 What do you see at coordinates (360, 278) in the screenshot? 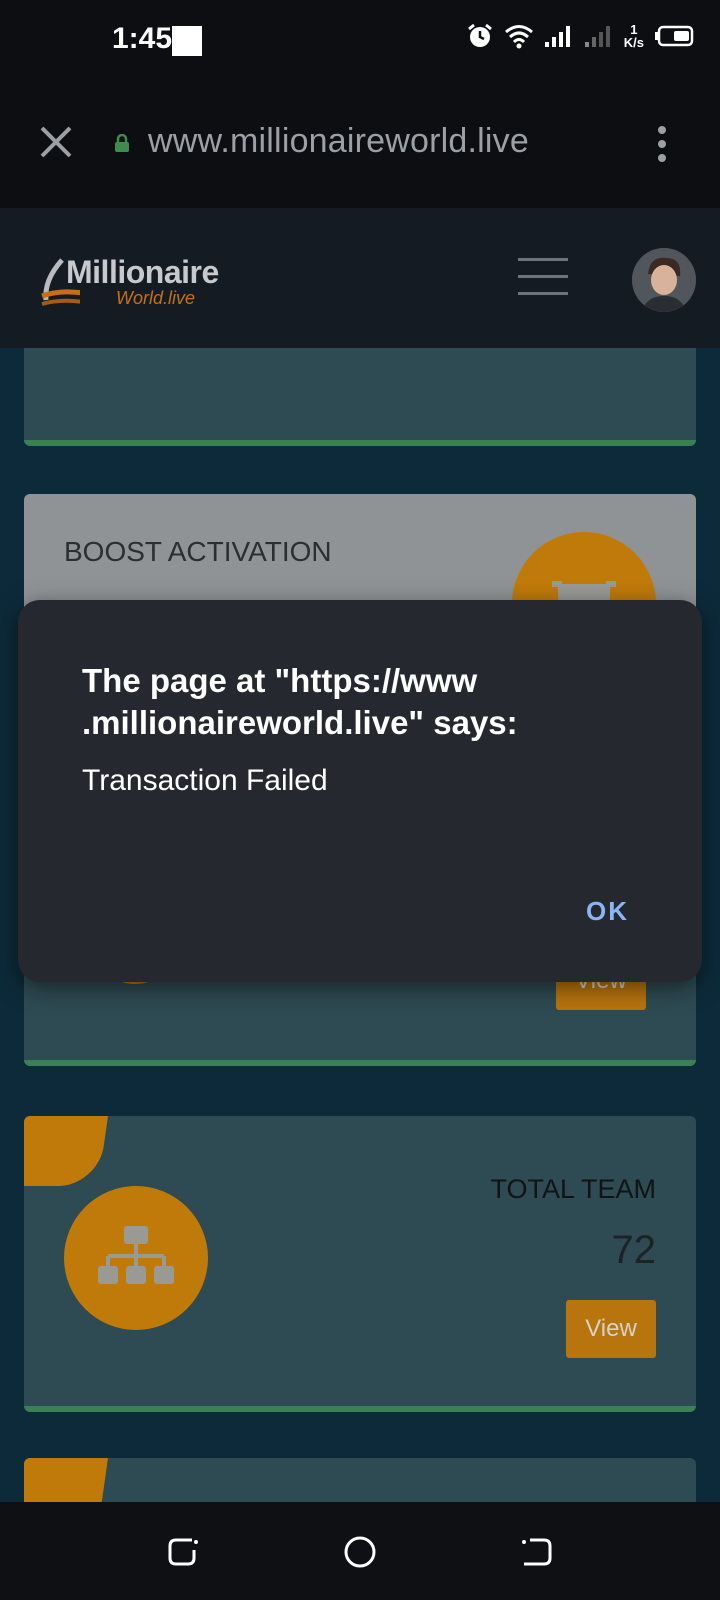
I see `site-header: Millionaire World.live` at bounding box center [360, 278].